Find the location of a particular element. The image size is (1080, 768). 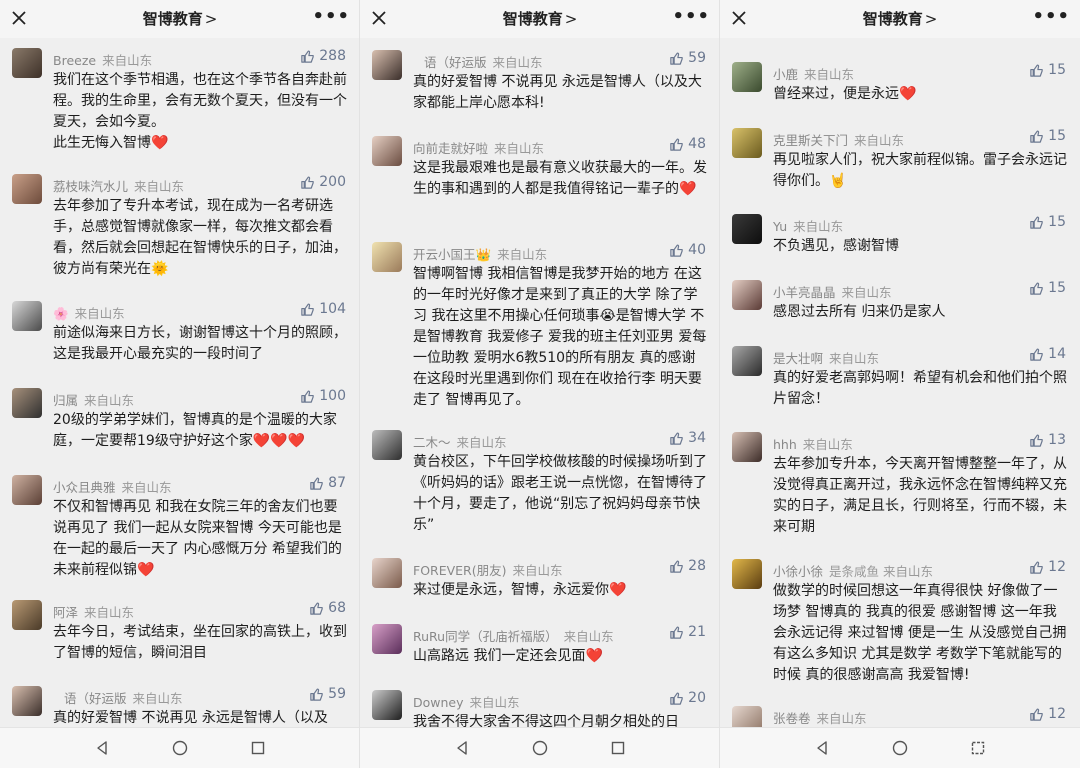

comment-item: FOREVER(朋友) 来自山东 28 来过便是永远，智博，永远爱你❤️ is located at coordinates (539, 580).